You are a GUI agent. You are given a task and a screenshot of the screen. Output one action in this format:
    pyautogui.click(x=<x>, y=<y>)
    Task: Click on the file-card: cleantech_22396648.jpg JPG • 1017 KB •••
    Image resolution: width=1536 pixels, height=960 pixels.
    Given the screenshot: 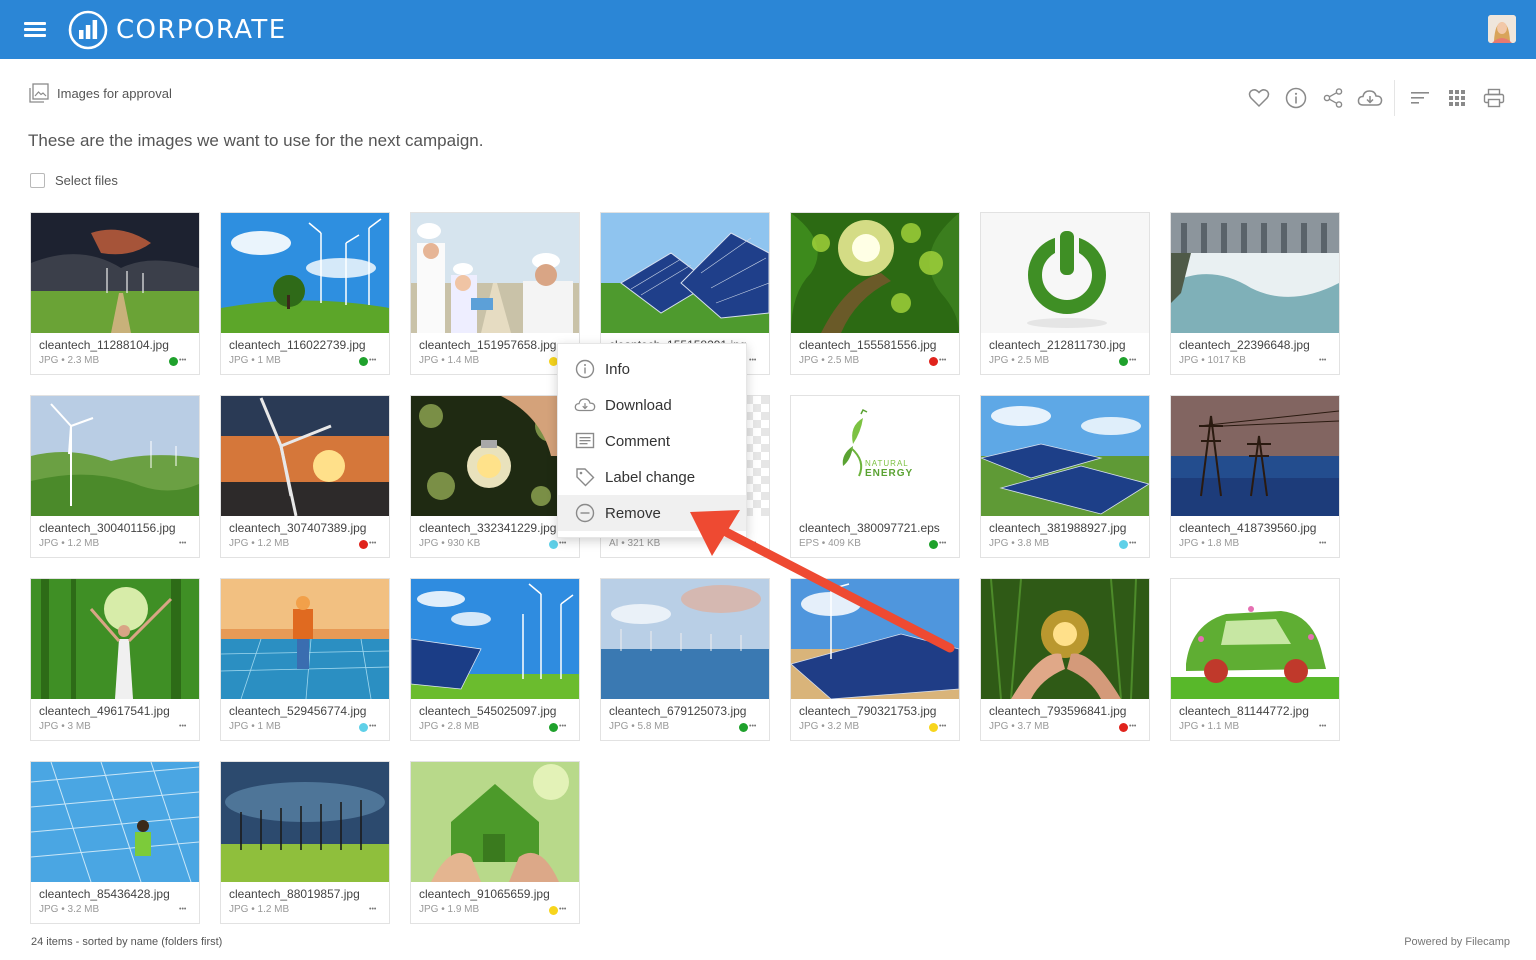 What is the action you would take?
    pyautogui.click(x=1255, y=293)
    